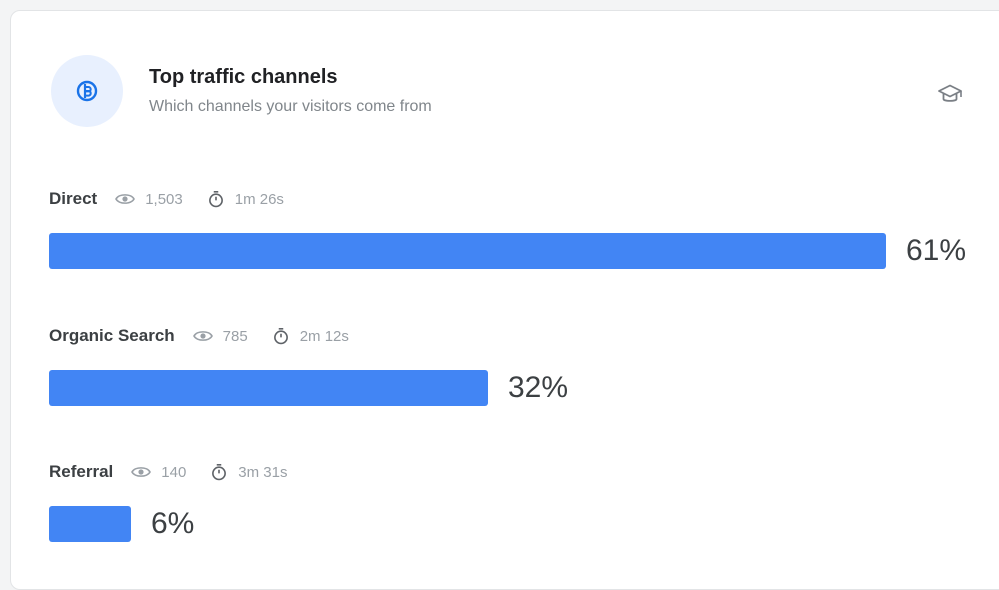  Describe the element at coordinates (174, 472) in the screenshot. I see `channel-views: 140` at that location.